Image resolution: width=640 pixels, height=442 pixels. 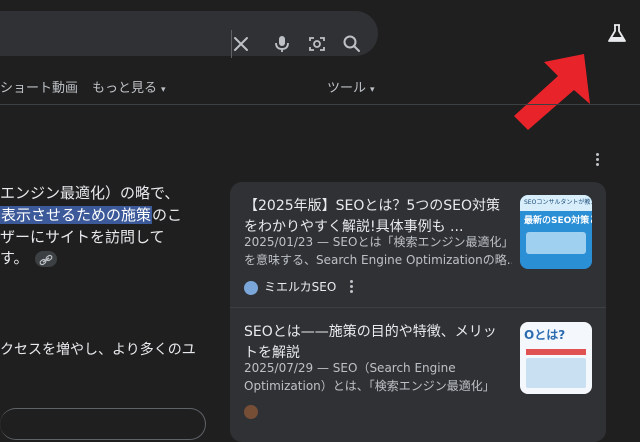 I want to click on source-site-1: ミエルカSEO, so click(x=299, y=286).